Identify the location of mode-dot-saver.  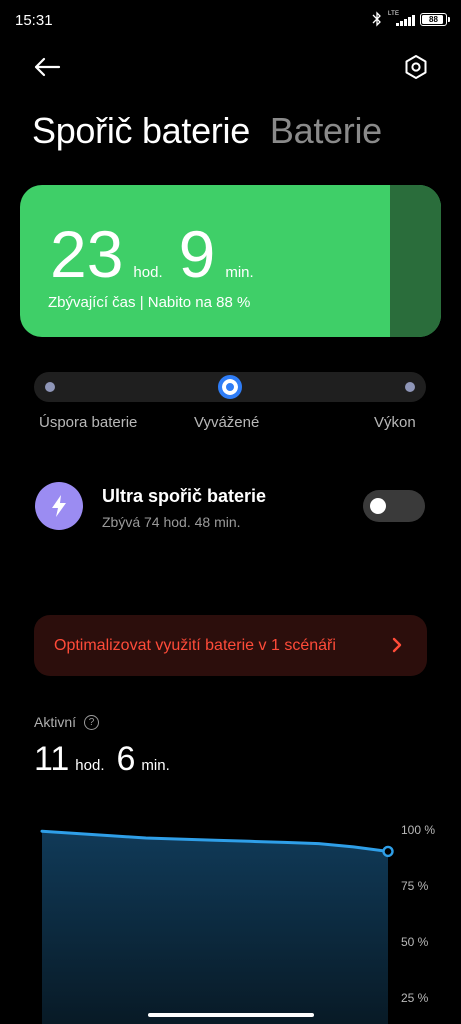
(50, 387).